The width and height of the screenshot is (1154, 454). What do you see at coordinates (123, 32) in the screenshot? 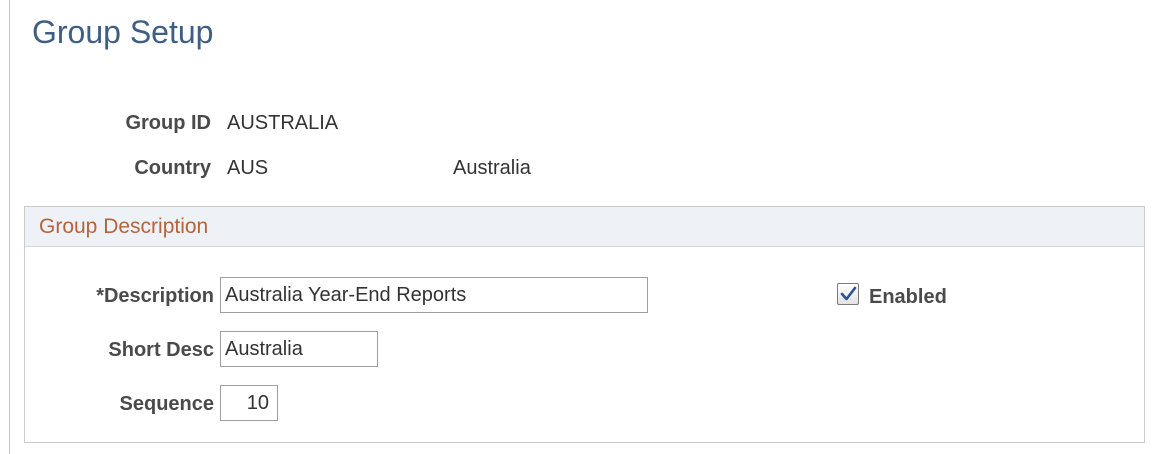
I see `page-title: Group Setup` at bounding box center [123, 32].